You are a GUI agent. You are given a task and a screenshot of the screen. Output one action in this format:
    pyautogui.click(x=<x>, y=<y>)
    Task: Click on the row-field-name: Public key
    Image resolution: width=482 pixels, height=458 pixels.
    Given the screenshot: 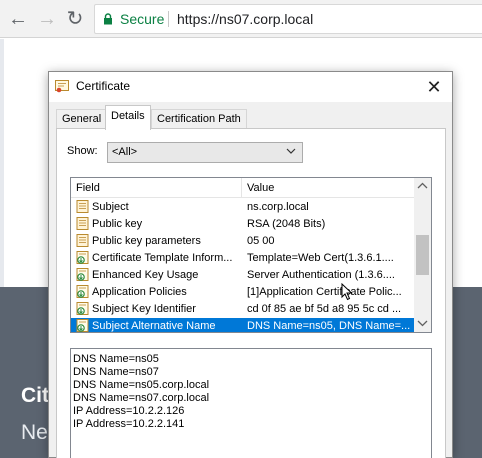 What is the action you would take?
    pyautogui.click(x=117, y=224)
    